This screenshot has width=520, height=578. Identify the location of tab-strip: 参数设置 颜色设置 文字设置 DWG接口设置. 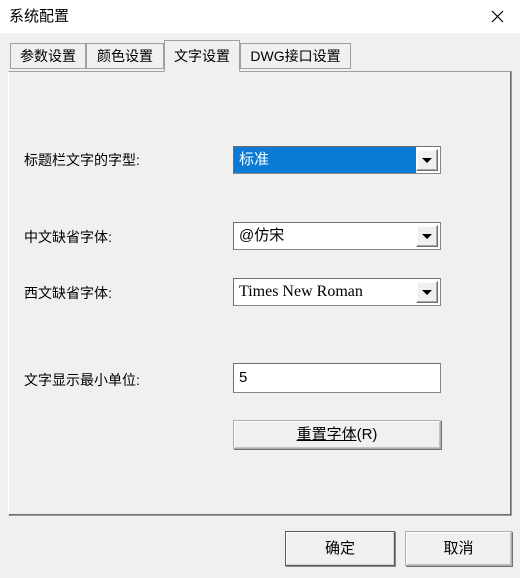
(260, 52).